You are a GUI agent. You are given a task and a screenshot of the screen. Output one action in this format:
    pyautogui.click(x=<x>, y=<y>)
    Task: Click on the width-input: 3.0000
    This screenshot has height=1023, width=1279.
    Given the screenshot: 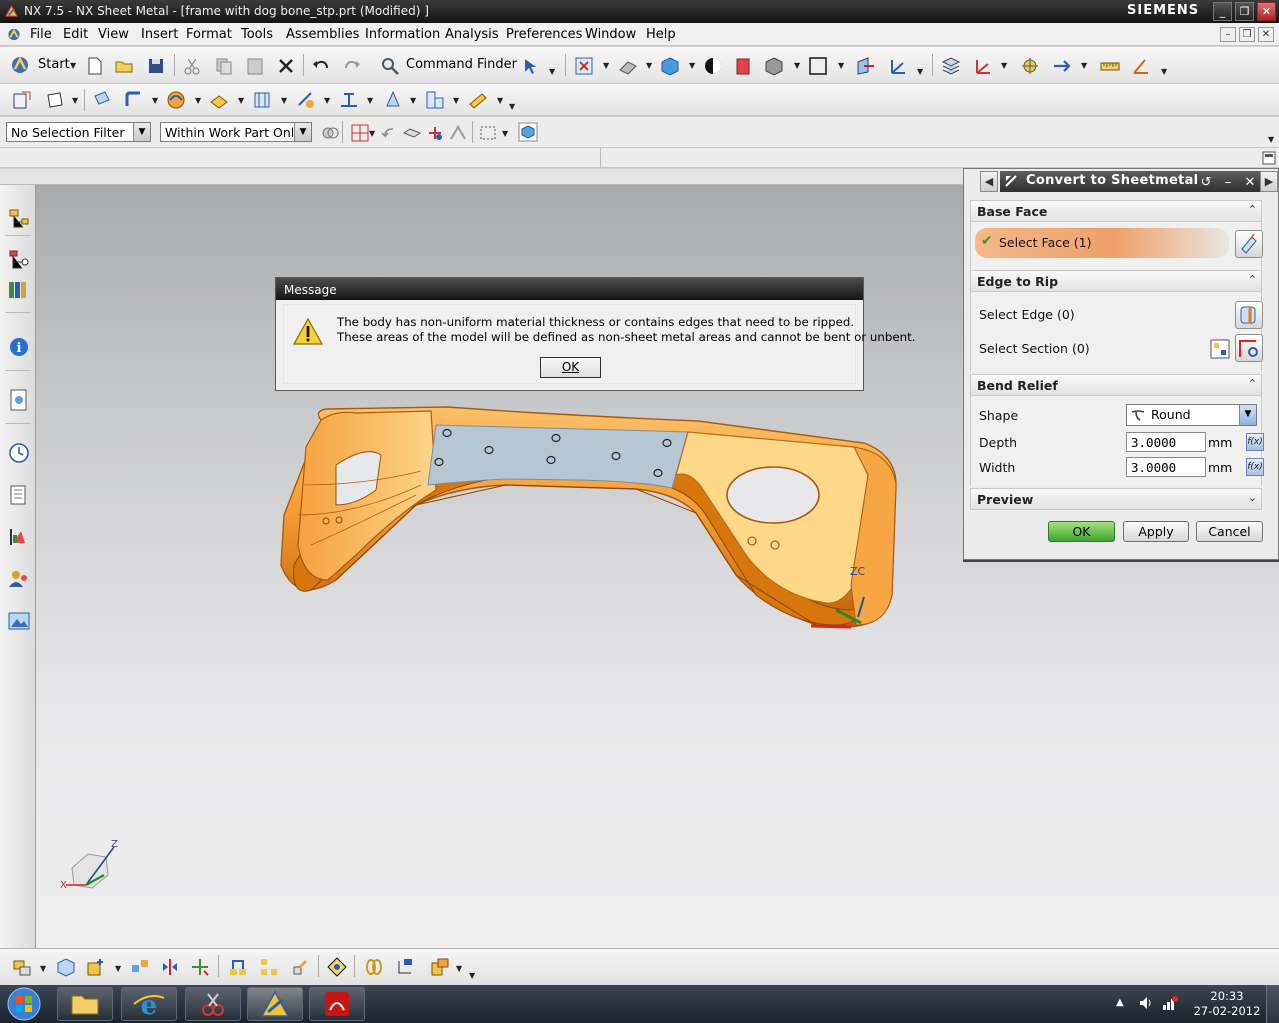 What is the action you would take?
    pyautogui.click(x=1166, y=467)
    